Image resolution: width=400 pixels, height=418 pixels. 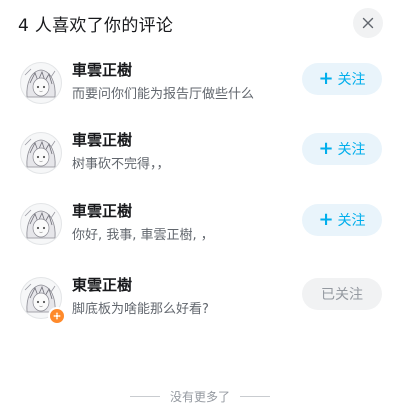 I want to click on comment-text: 树事砍不完得，，, so click(x=121, y=164).